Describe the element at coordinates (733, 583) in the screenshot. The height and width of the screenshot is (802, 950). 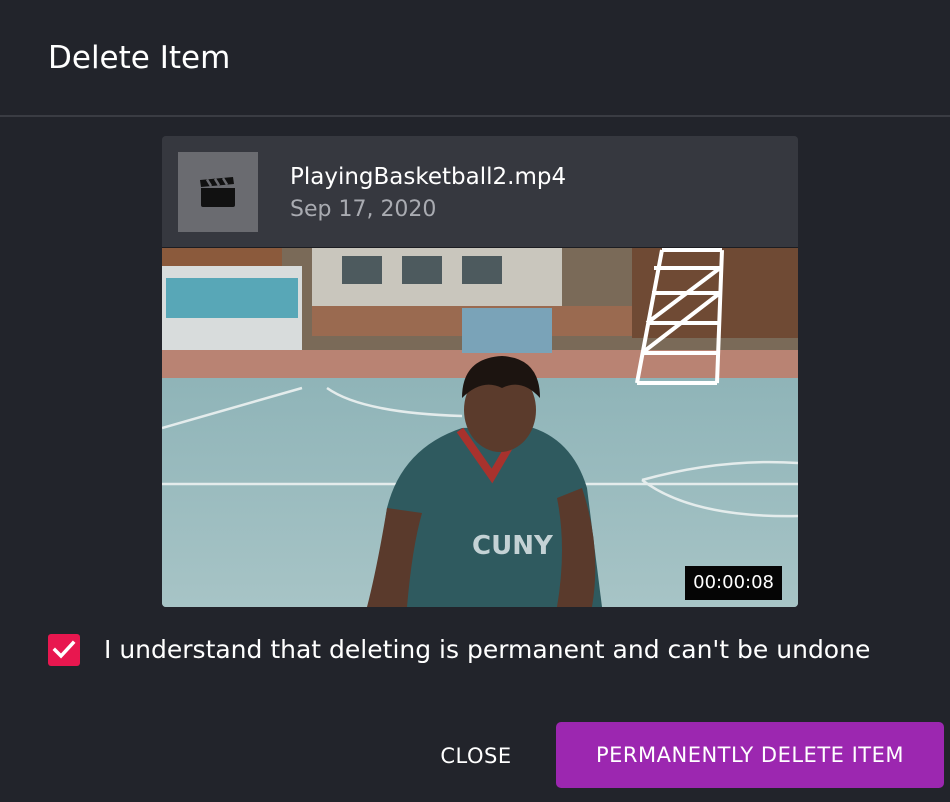
I see `video-duration: 00:00:08` at that location.